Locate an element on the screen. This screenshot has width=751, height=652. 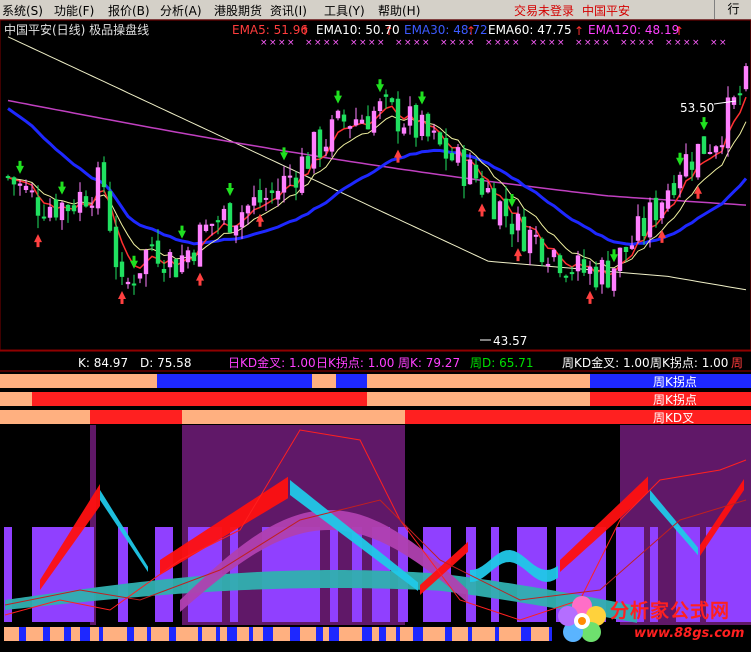
kdj-readout-2: 日KD金叉: 1.00 is located at coordinates (272, 363).